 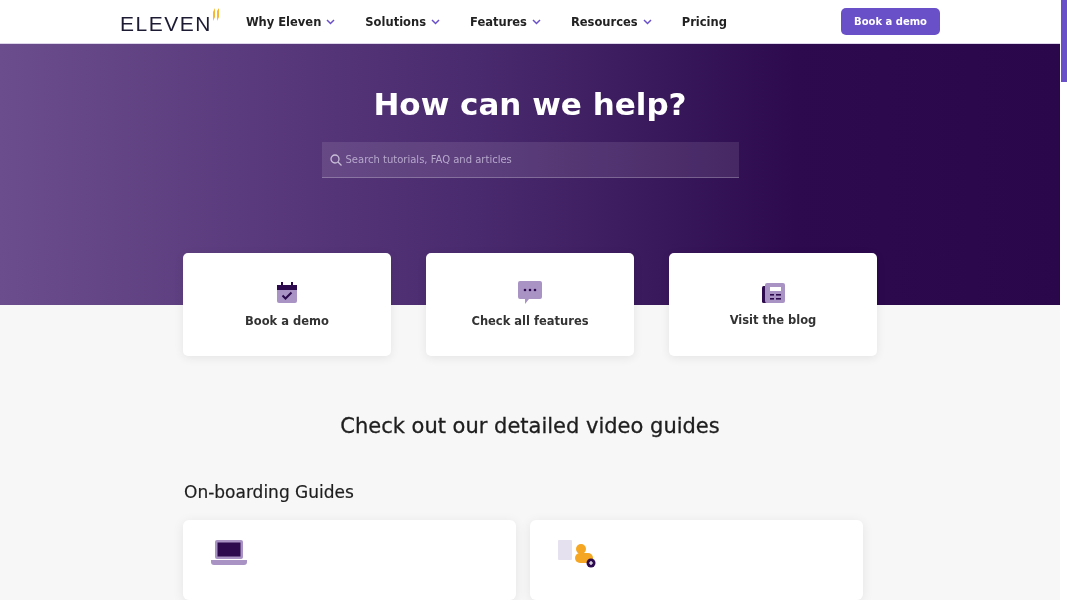 I want to click on book-demo-button: Book a demo, so click(x=890, y=22).